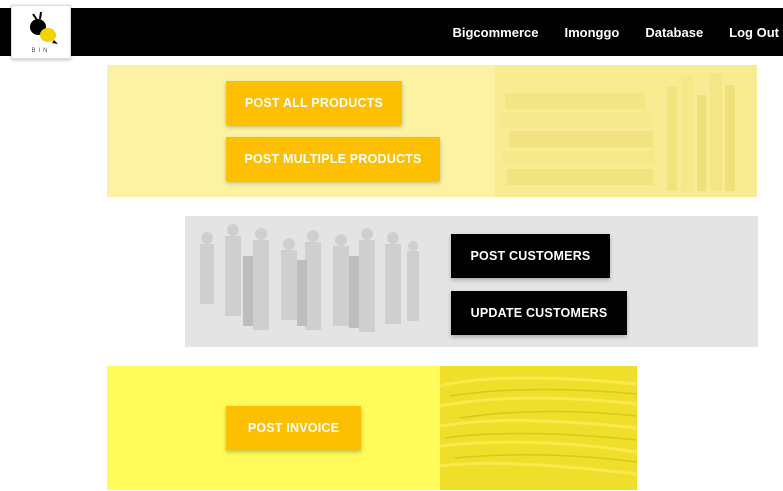  What do you see at coordinates (539, 313) in the screenshot?
I see `update-customers-button: UPDATE CUSTOMERS` at bounding box center [539, 313].